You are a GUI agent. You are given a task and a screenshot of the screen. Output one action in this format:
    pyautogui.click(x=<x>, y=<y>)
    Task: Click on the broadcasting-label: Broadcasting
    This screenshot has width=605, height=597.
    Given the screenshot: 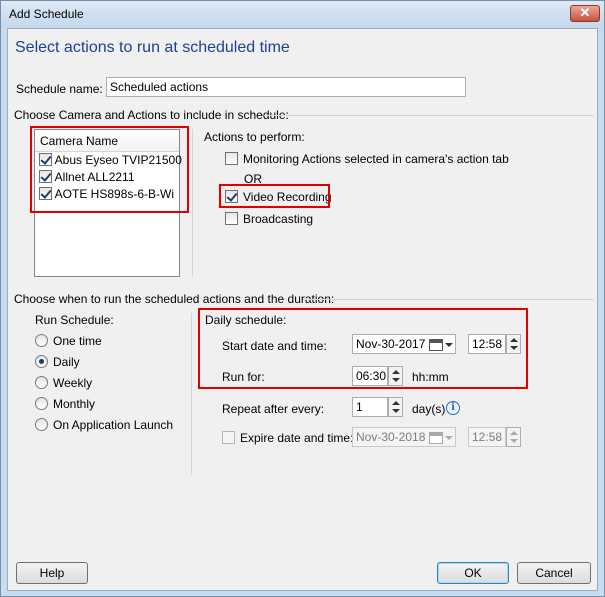 What is the action you would take?
    pyautogui.click(x=278, y=219)
    